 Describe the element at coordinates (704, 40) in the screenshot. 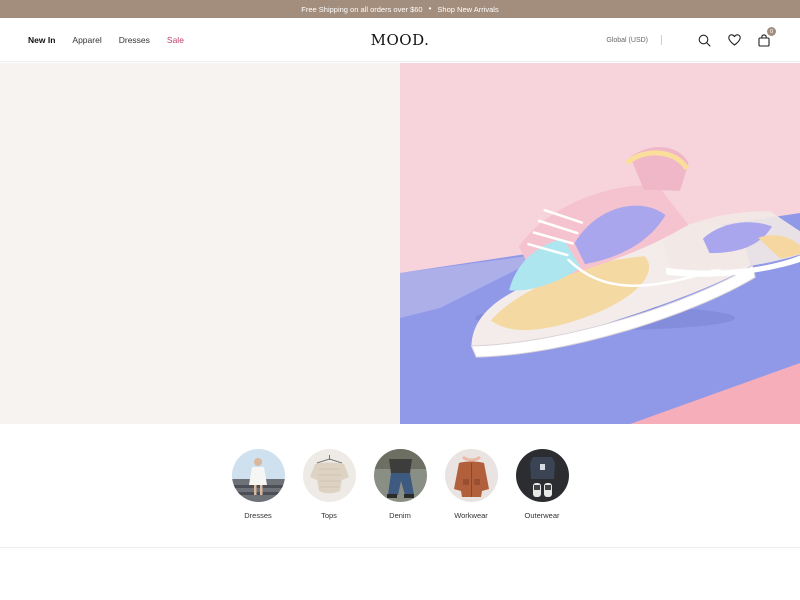

I see `search-icon` at that location.